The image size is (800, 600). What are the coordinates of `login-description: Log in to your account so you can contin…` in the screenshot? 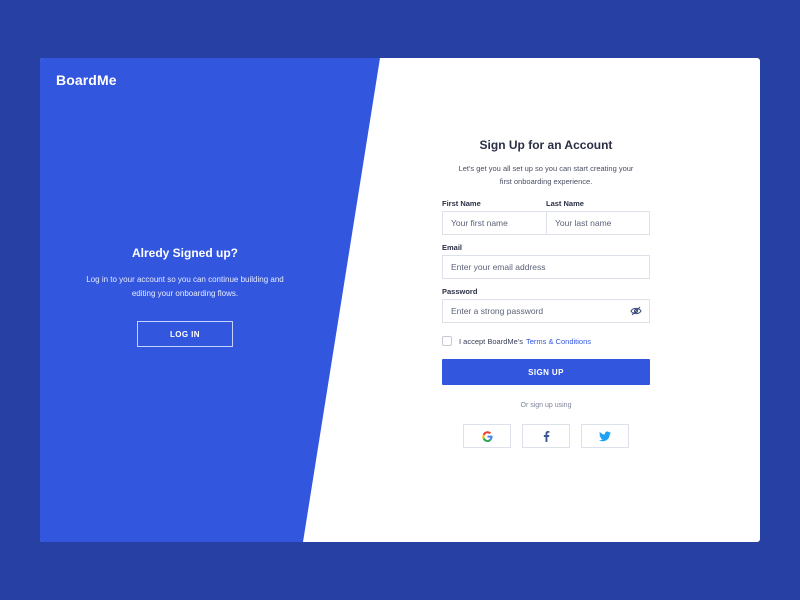 It's located at (185, 287).